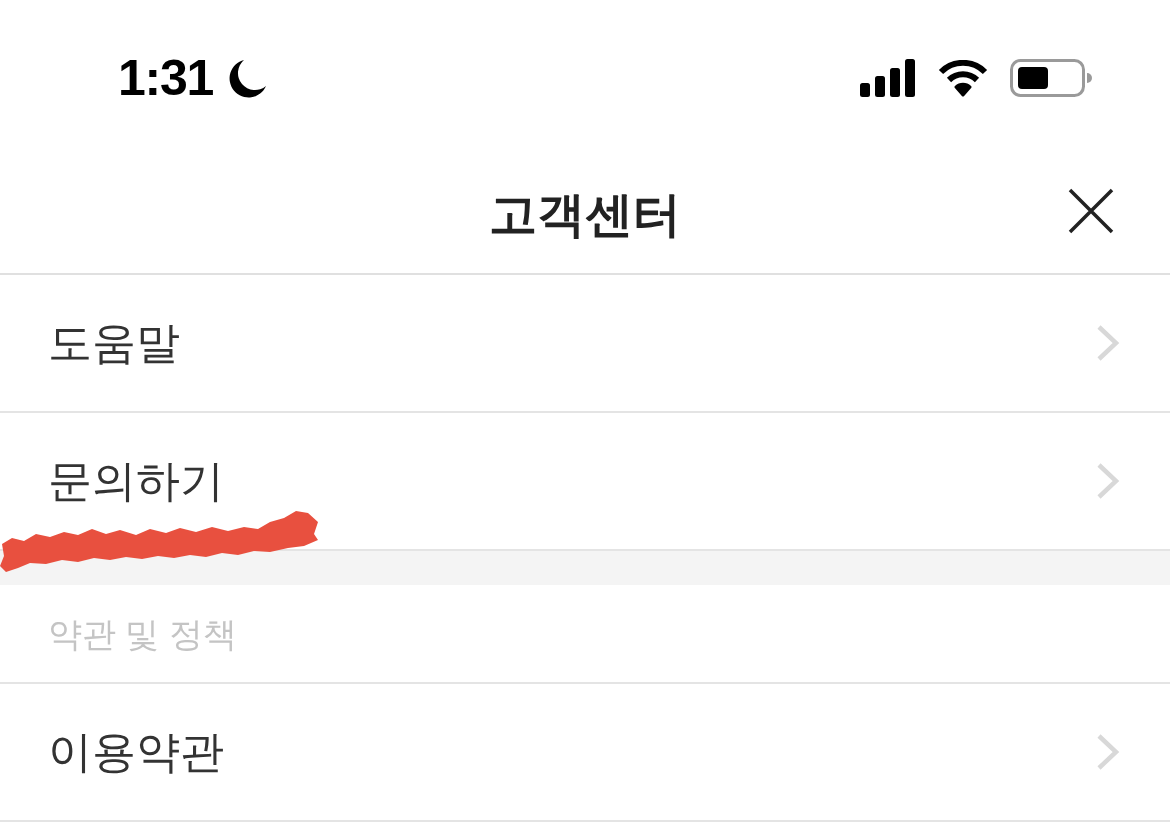 Image resolution: width=1170 pixels, height=832 pixels. Describe the element at coordinates (963, 78) in the screenshot. I see `wifi-icon` at that location.